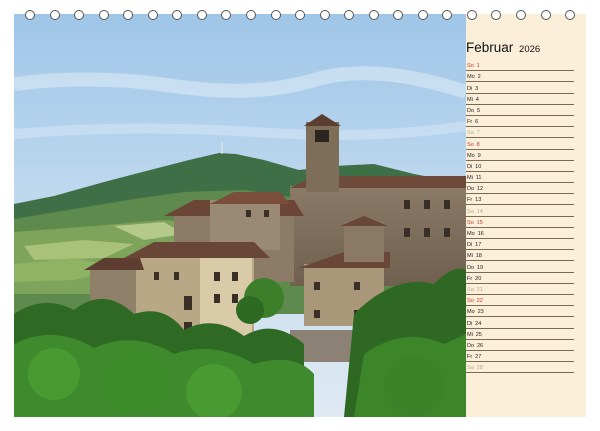  Describe the element at coordinates (520, 278) in the screenshot. I see `day-row: Fr 20` at that location.